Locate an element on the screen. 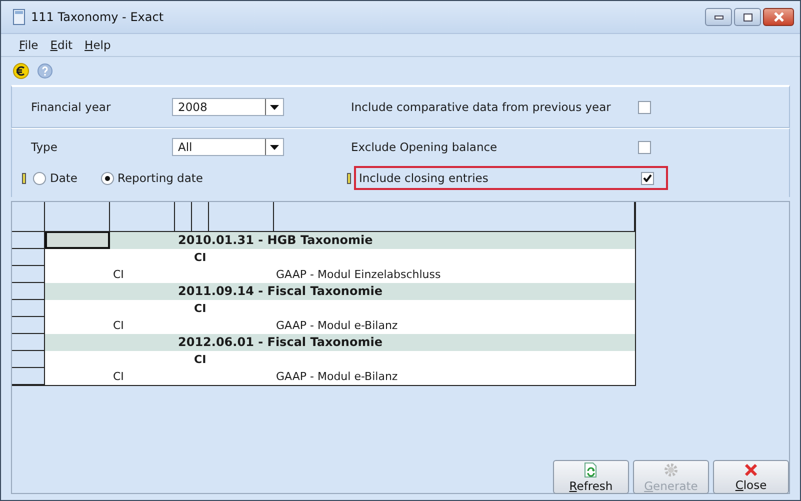 The height and width of the screenshot is (501, 801). refresh-button: Refresh is located at coordinates (591, 477).